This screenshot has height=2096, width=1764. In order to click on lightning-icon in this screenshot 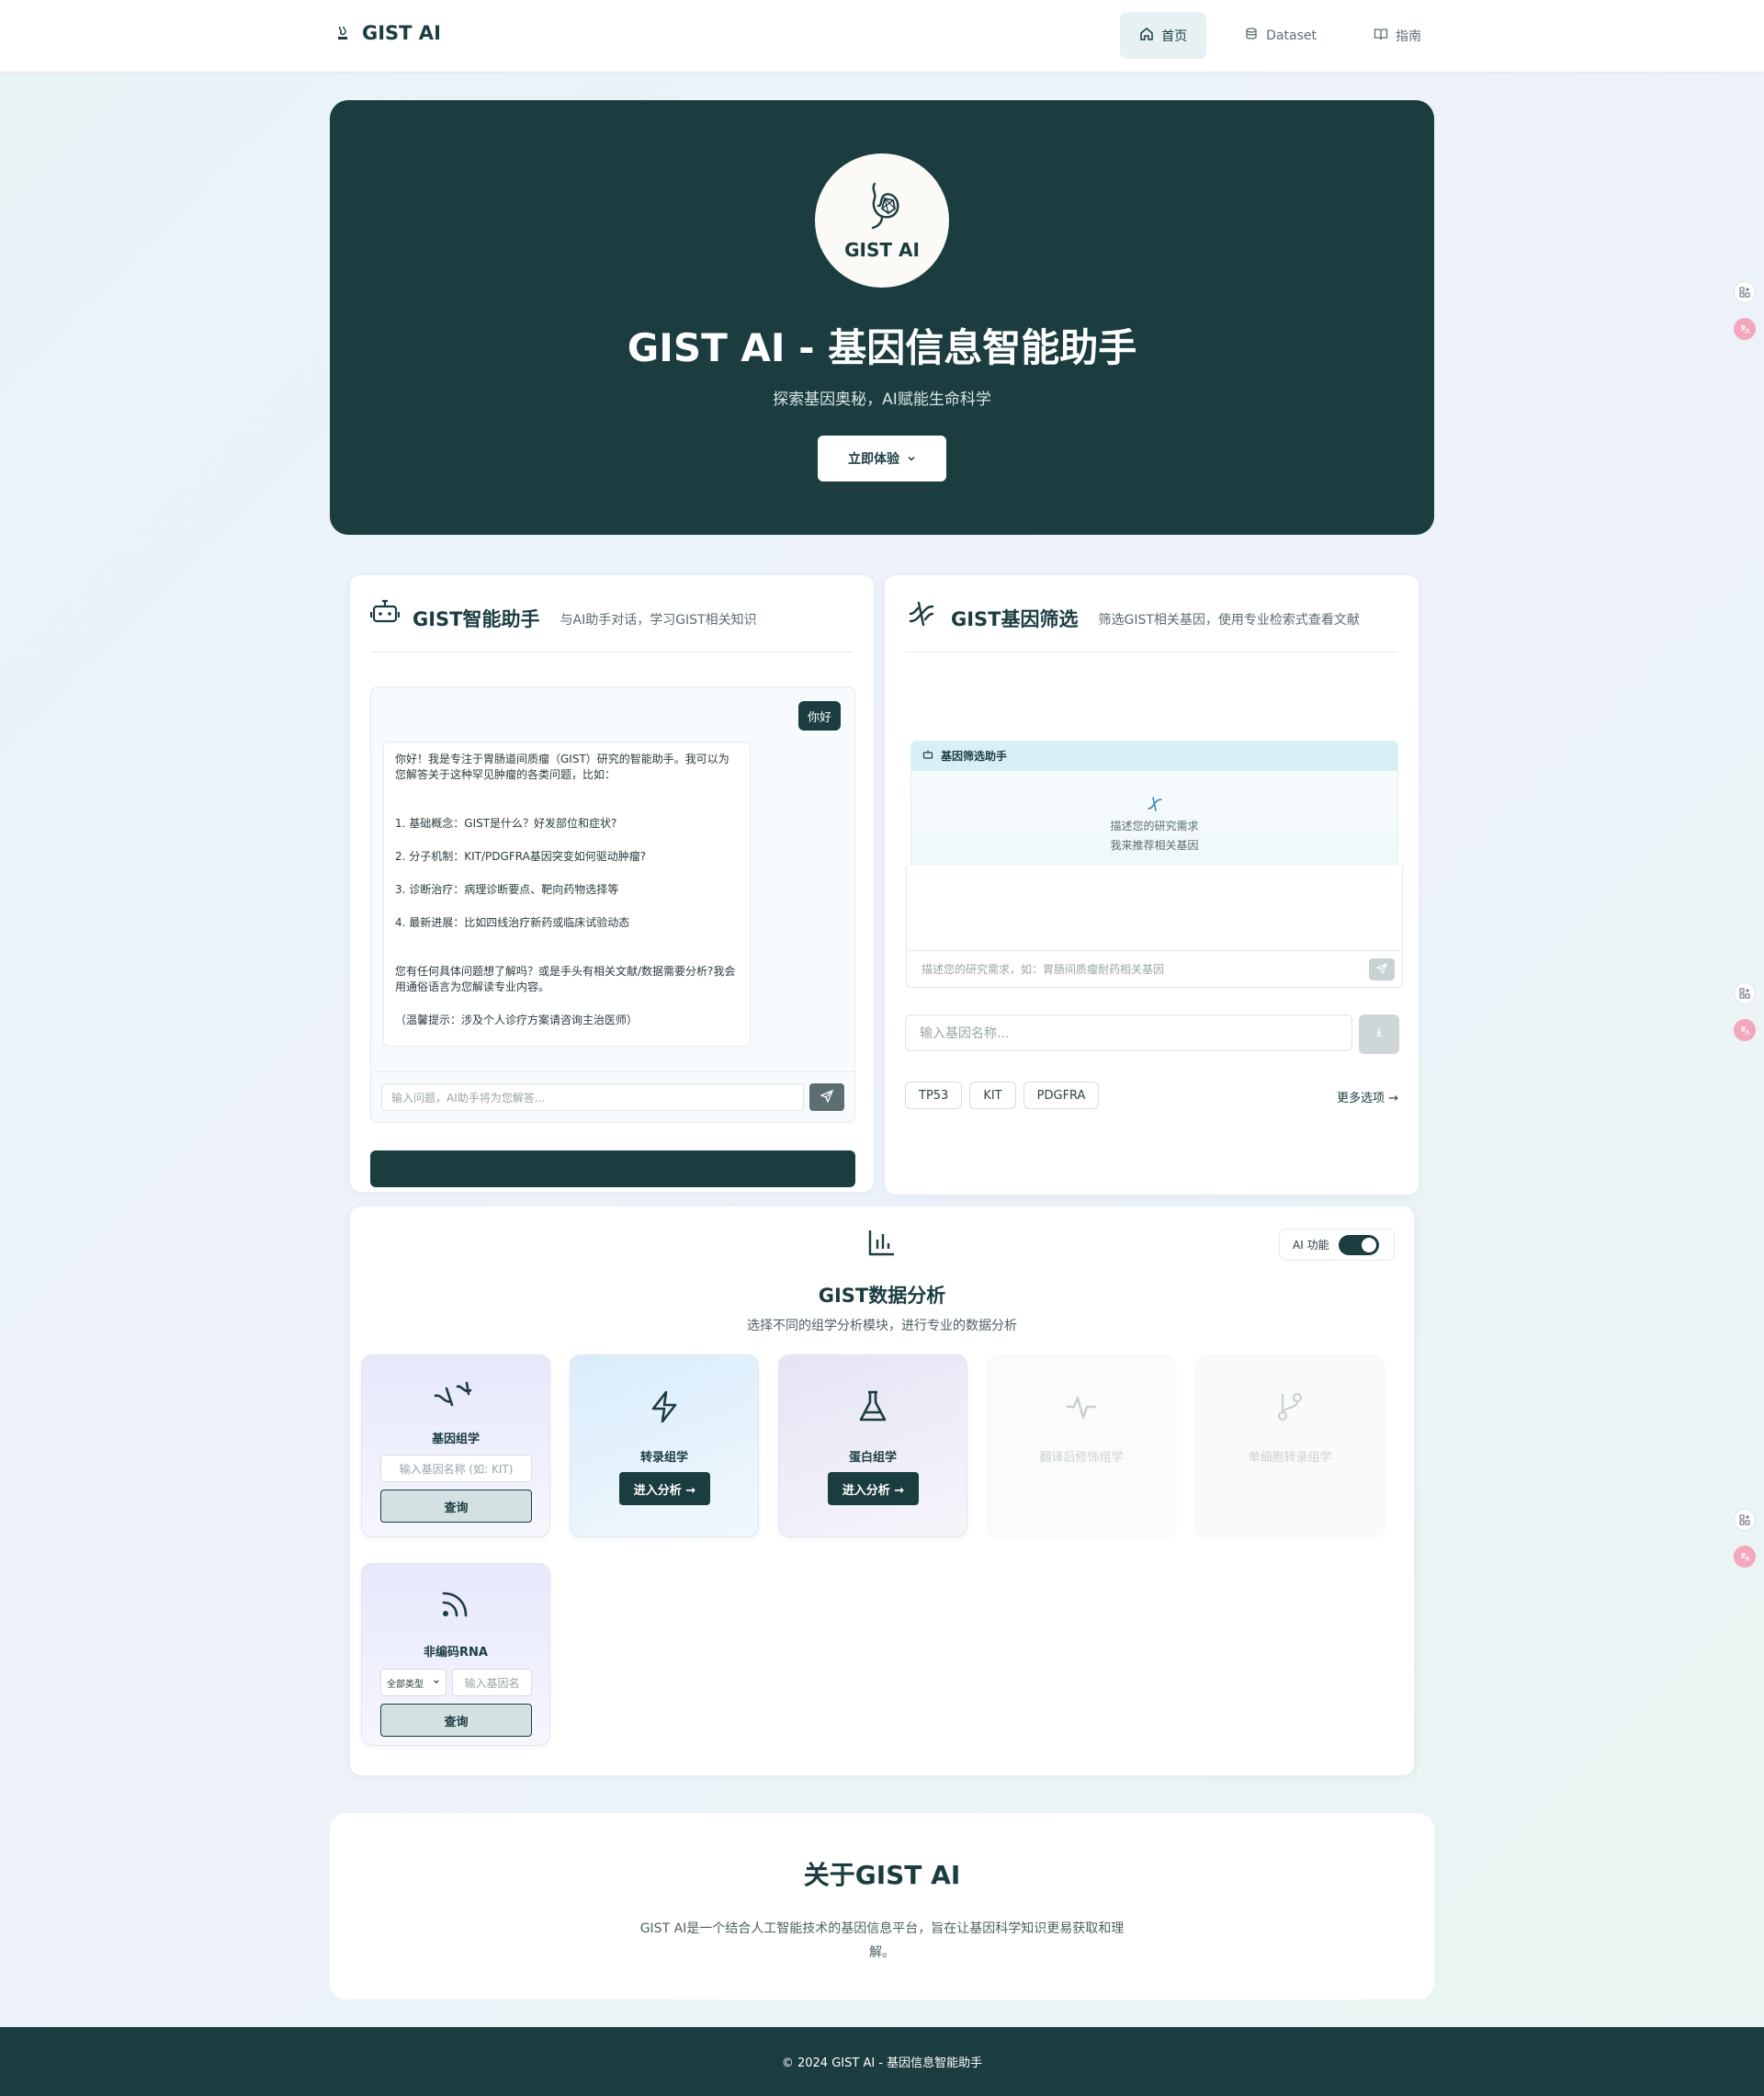, I will do `click(664, 1406)`.